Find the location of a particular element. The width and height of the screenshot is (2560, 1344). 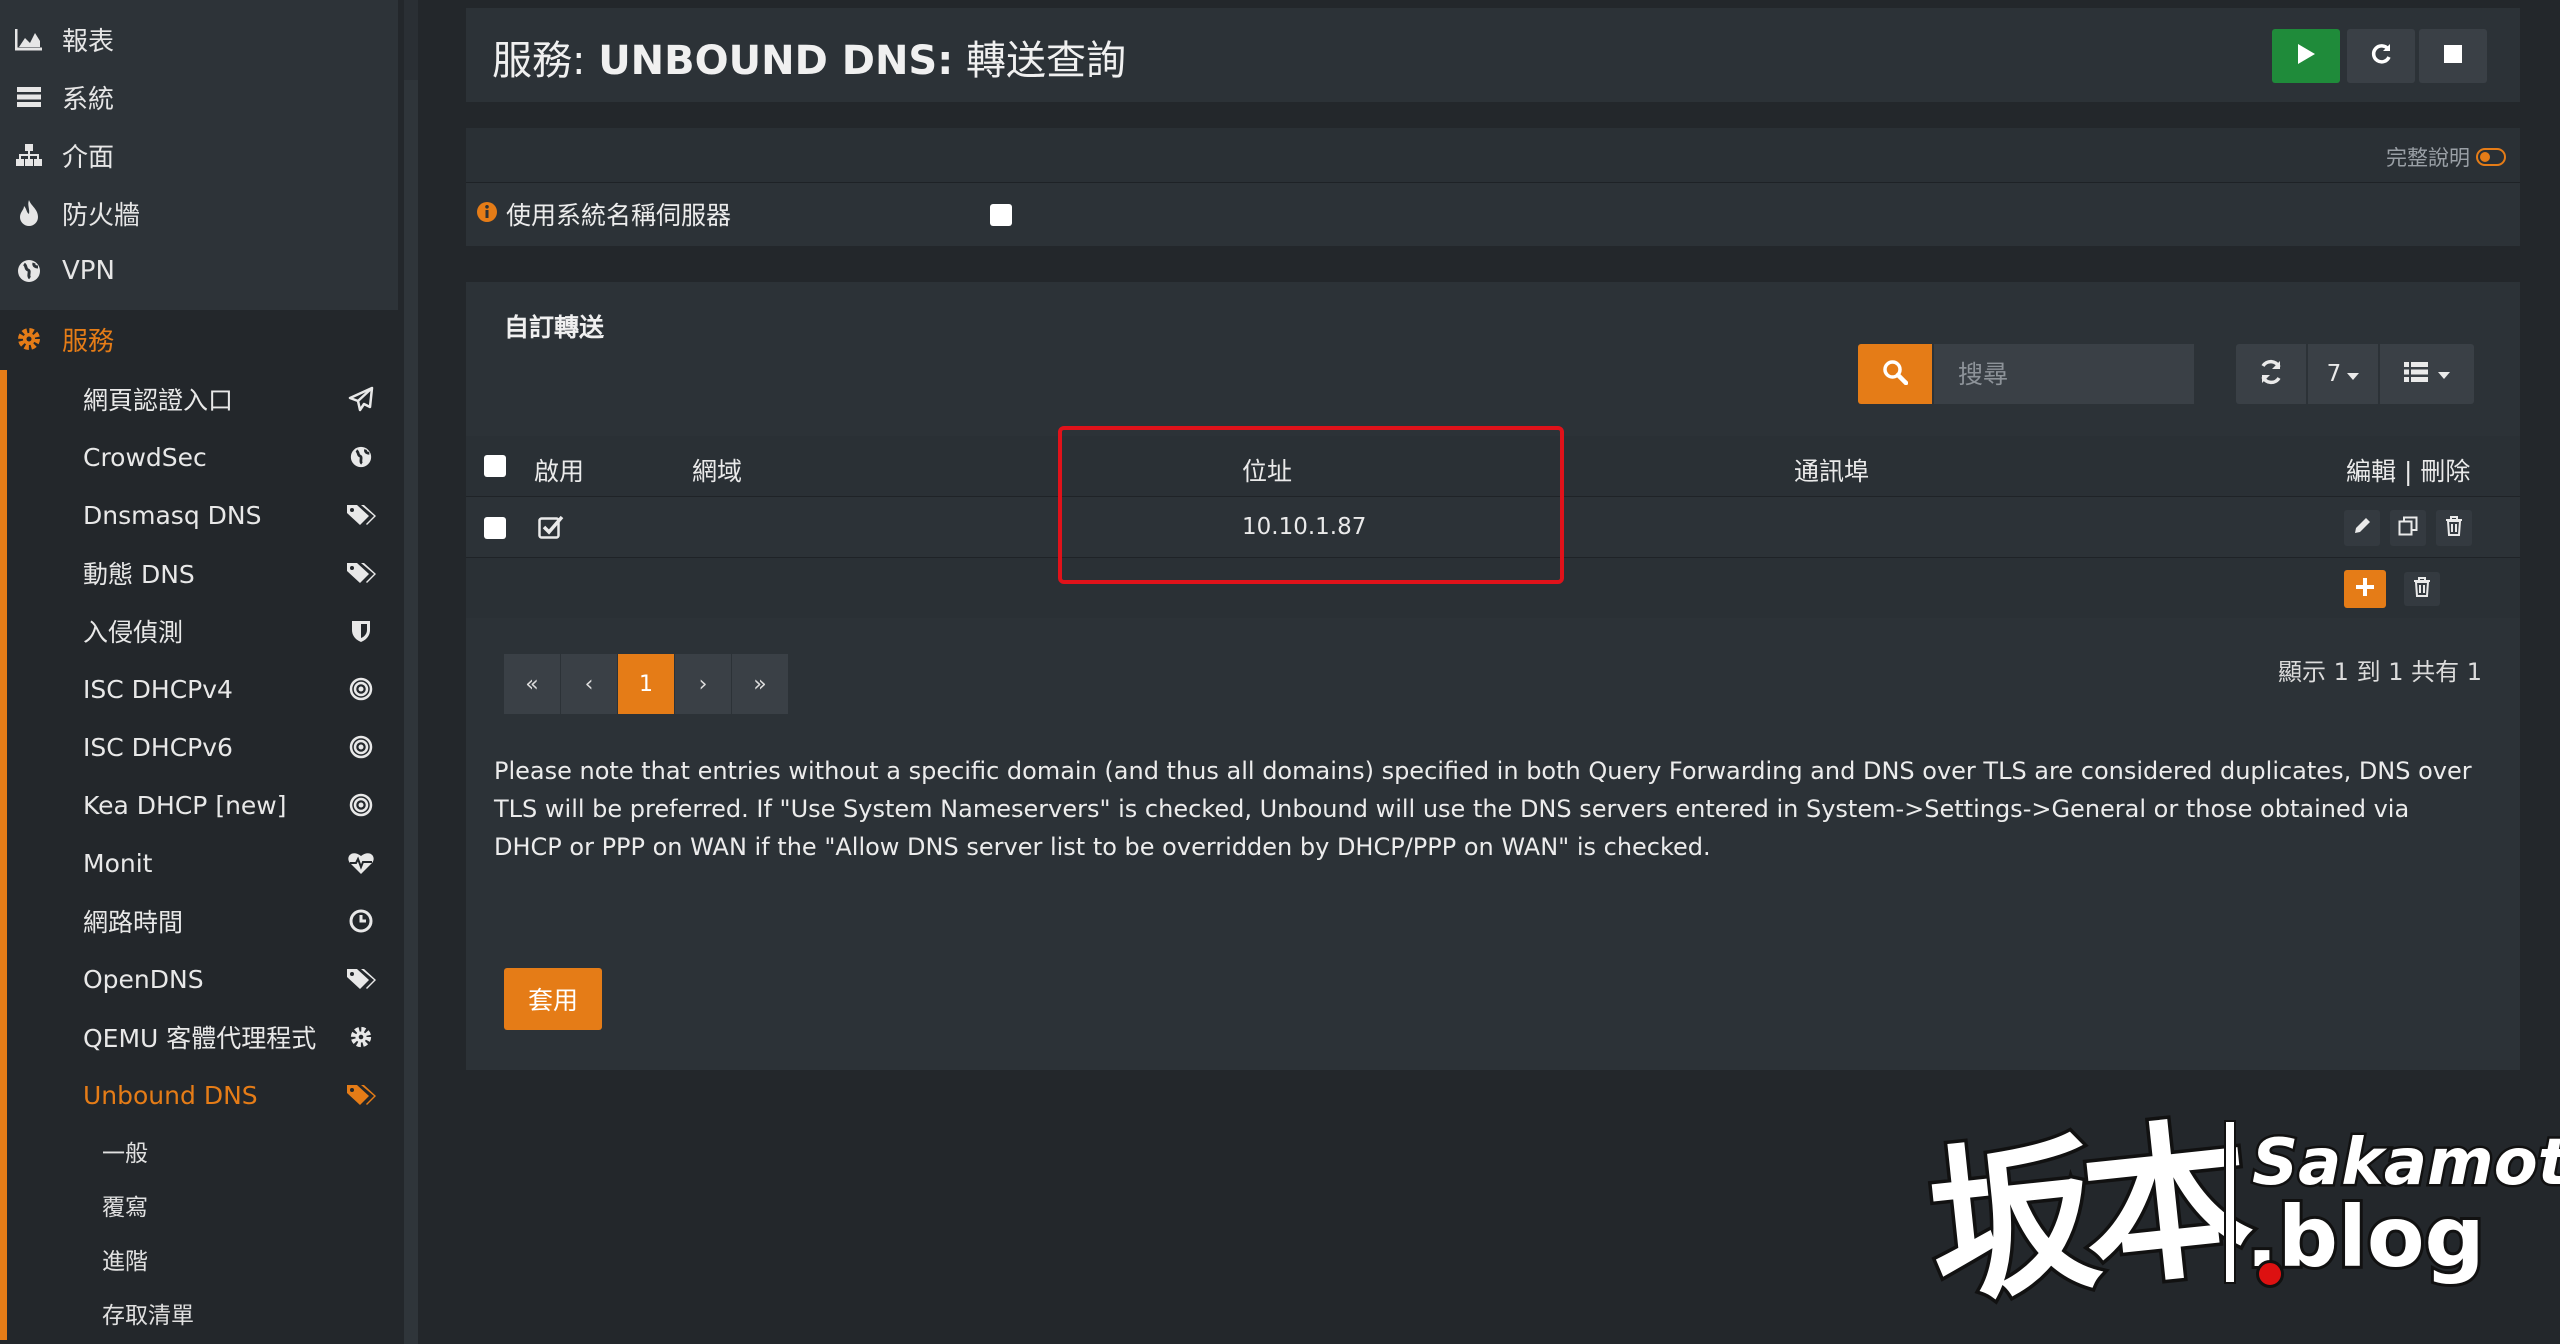

sidebar-item-label: 網路時間 is located at coordinates (133, 922).